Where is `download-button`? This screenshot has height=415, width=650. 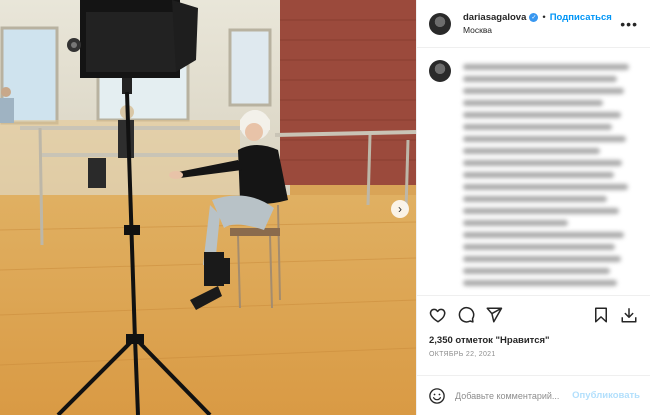
download-button is located at coordinates (629, 315).